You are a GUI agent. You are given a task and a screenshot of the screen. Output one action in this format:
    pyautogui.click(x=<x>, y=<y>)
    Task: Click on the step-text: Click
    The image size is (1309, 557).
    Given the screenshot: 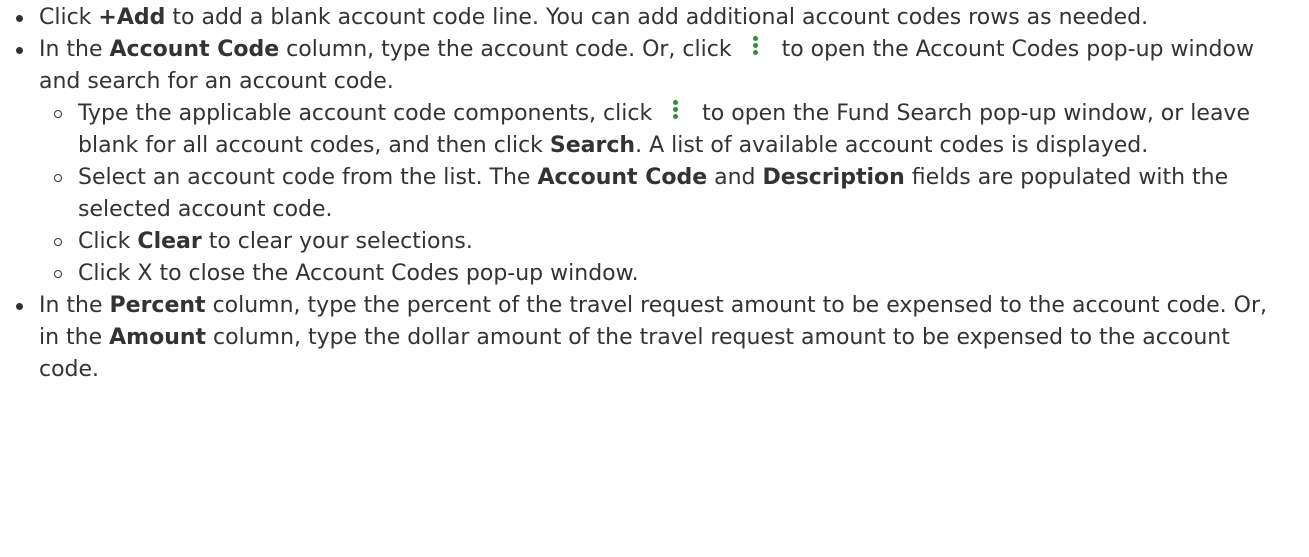 What is the action you would take?
    pyautogui.click(x=69, y=17)
    